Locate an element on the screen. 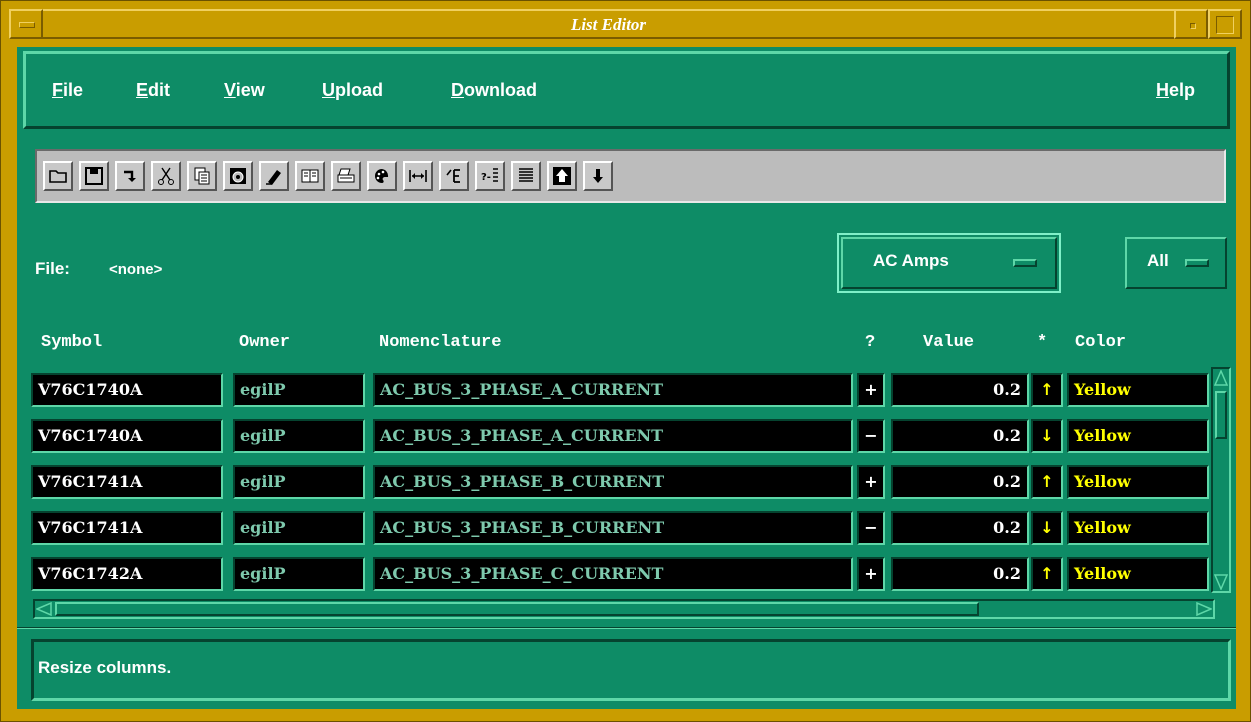  save-disk-icon is located at coordinates (94, 176).